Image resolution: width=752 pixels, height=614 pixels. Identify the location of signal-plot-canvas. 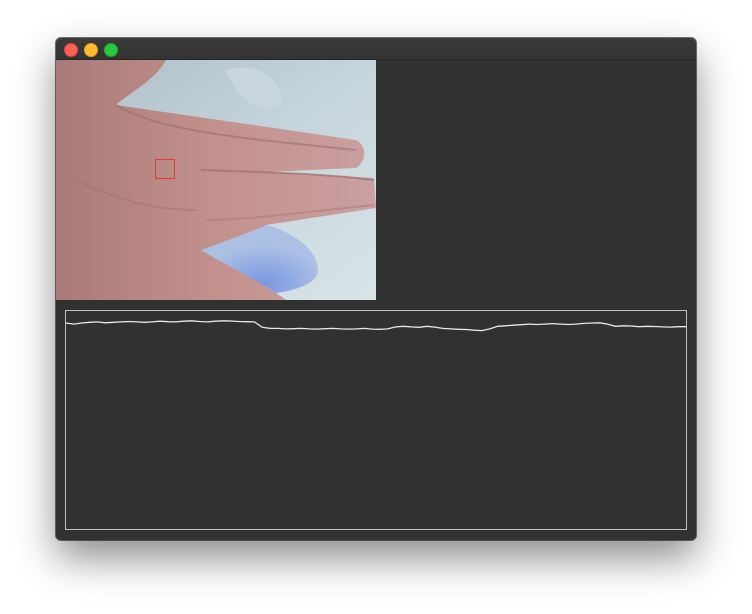
(376, 326).